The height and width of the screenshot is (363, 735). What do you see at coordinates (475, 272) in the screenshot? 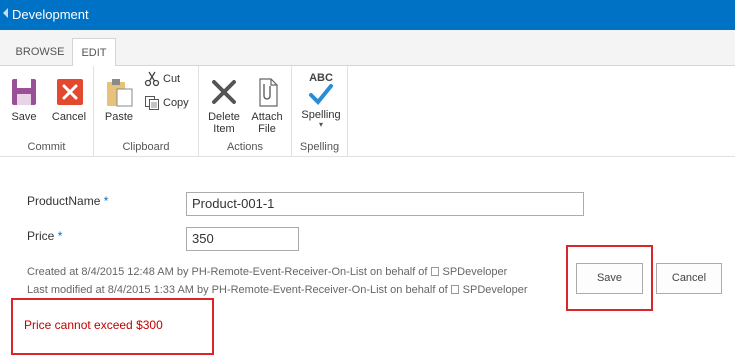
I see `created-by-user: SPDeveloper` at bounding box center [475, 272].